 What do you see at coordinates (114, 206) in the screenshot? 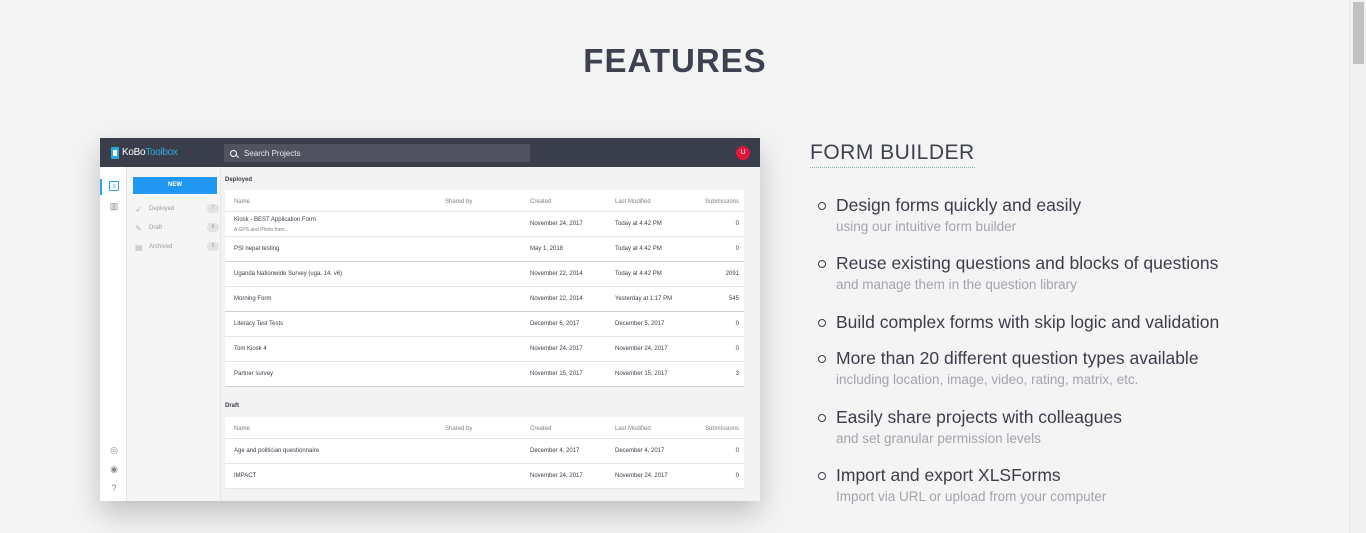
I see `library-icon: ▥` at bounding box center [114, 206].